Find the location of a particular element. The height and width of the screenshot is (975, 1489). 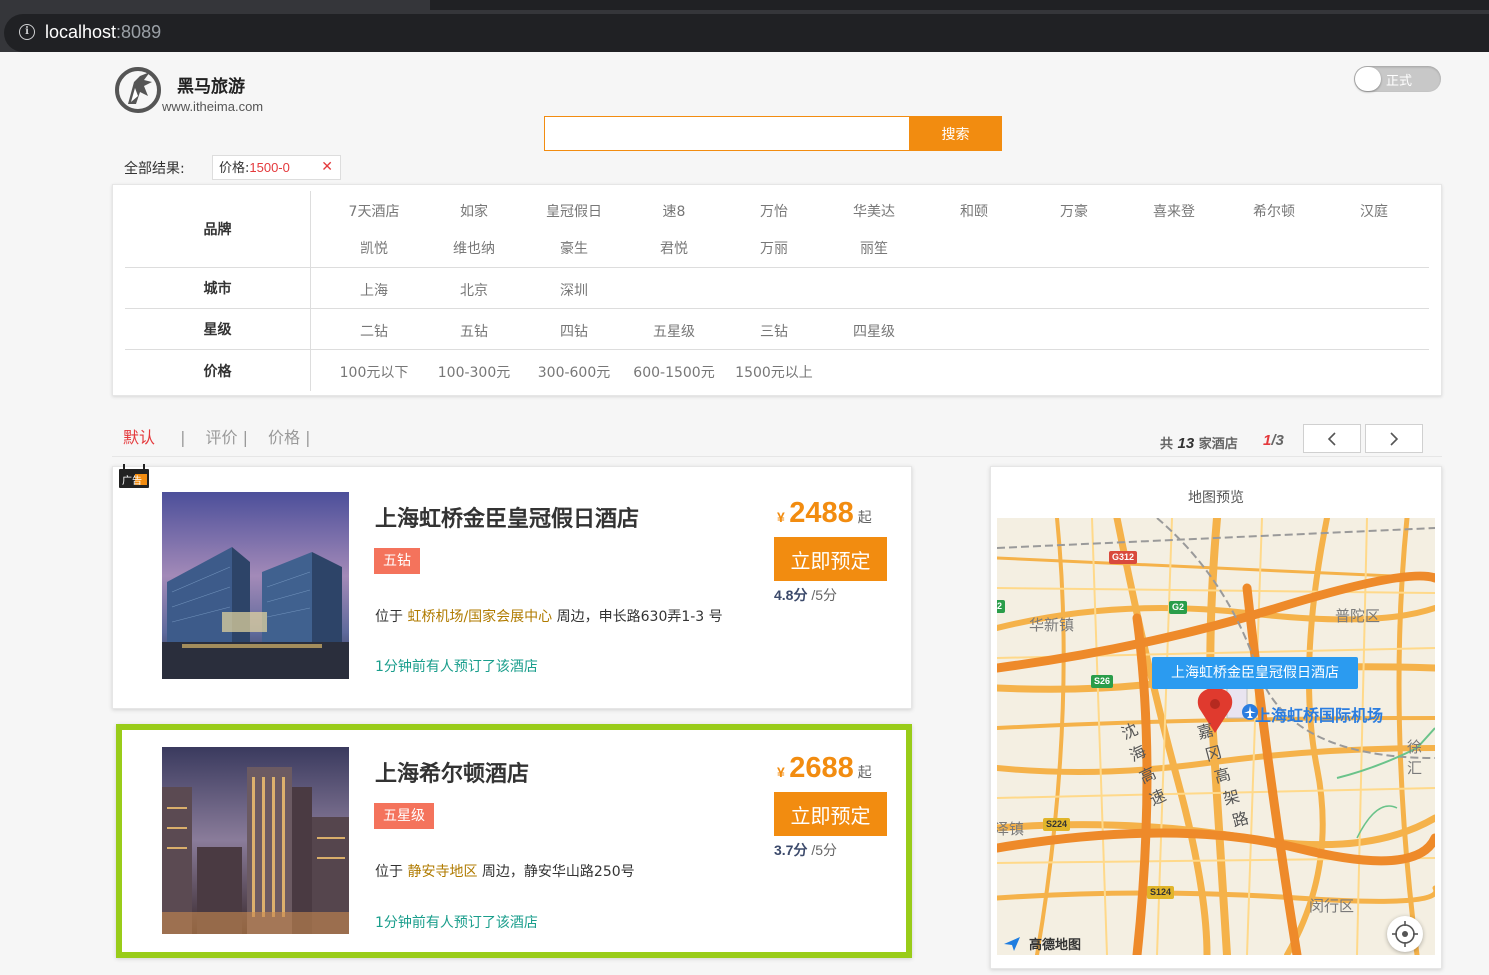

page-total: /3 is located at coordinates (1277, 440).